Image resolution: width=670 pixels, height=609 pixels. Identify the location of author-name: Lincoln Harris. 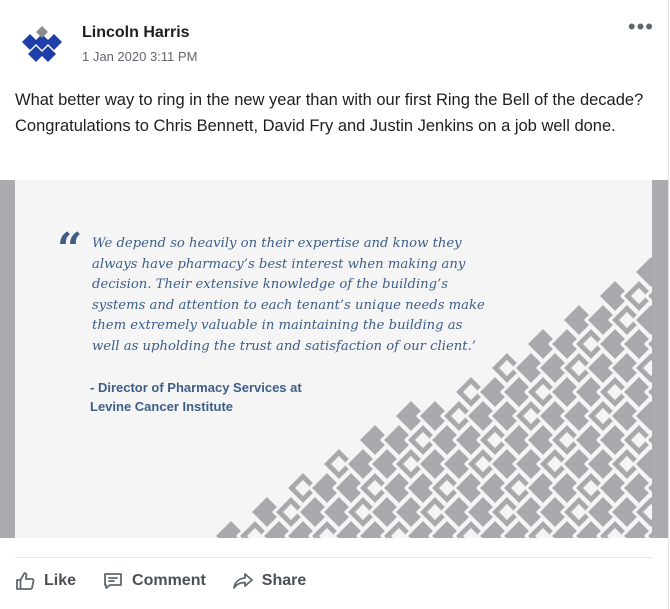
(139, 33).